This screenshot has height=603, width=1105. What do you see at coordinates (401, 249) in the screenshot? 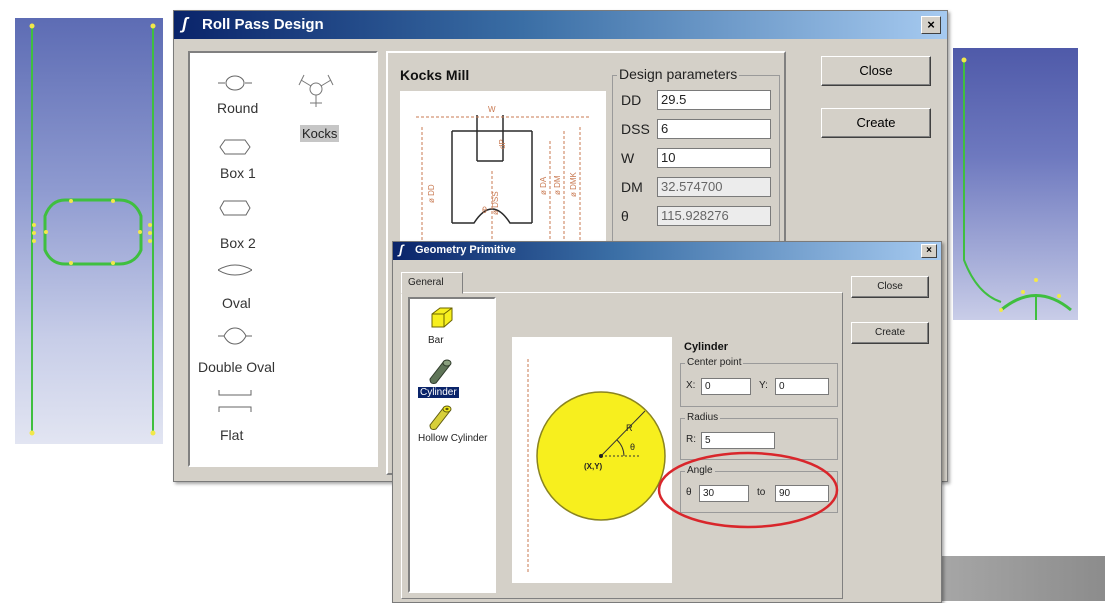
I see `app-logo-icon-small: ʃ` at bounding box center [401, 249].